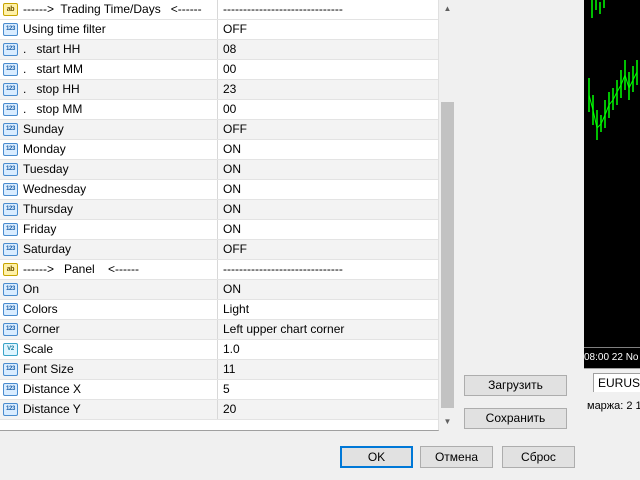  Describe the element at coordinates (109, 189) in the screenshot. I see `param-name-cell: 123 Wednesday` at that location.